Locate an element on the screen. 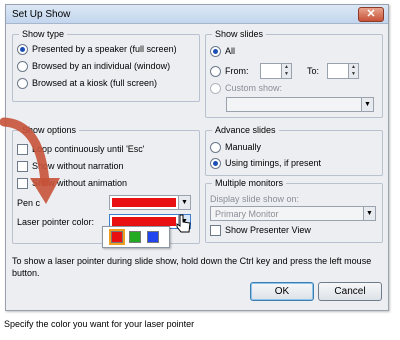 The image size is (400, 340). display-on-label: Display slide show on: is located at coordinates (255, 199).